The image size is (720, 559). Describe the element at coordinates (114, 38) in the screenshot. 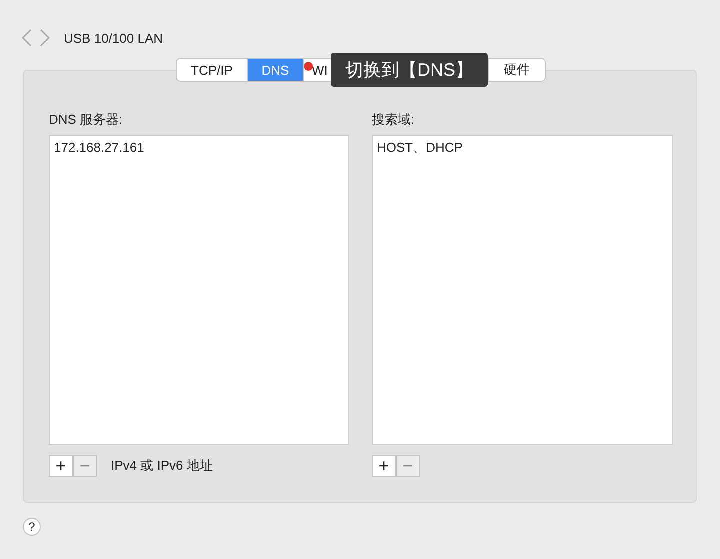

I see `window-title: USB 10/100 LAN` at that location.